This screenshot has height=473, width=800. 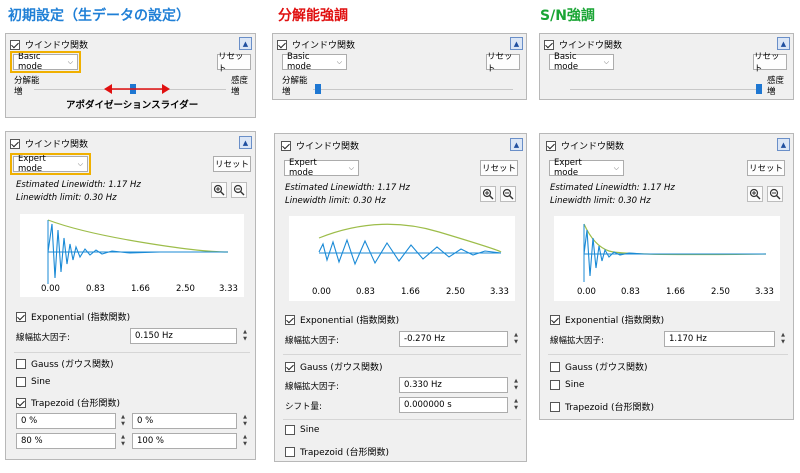 What do you see at coordinates (453, 385) in the screenshot?
I see `gauss-broadening-input: 0.330 Hz` at bounding box center [453, 385].